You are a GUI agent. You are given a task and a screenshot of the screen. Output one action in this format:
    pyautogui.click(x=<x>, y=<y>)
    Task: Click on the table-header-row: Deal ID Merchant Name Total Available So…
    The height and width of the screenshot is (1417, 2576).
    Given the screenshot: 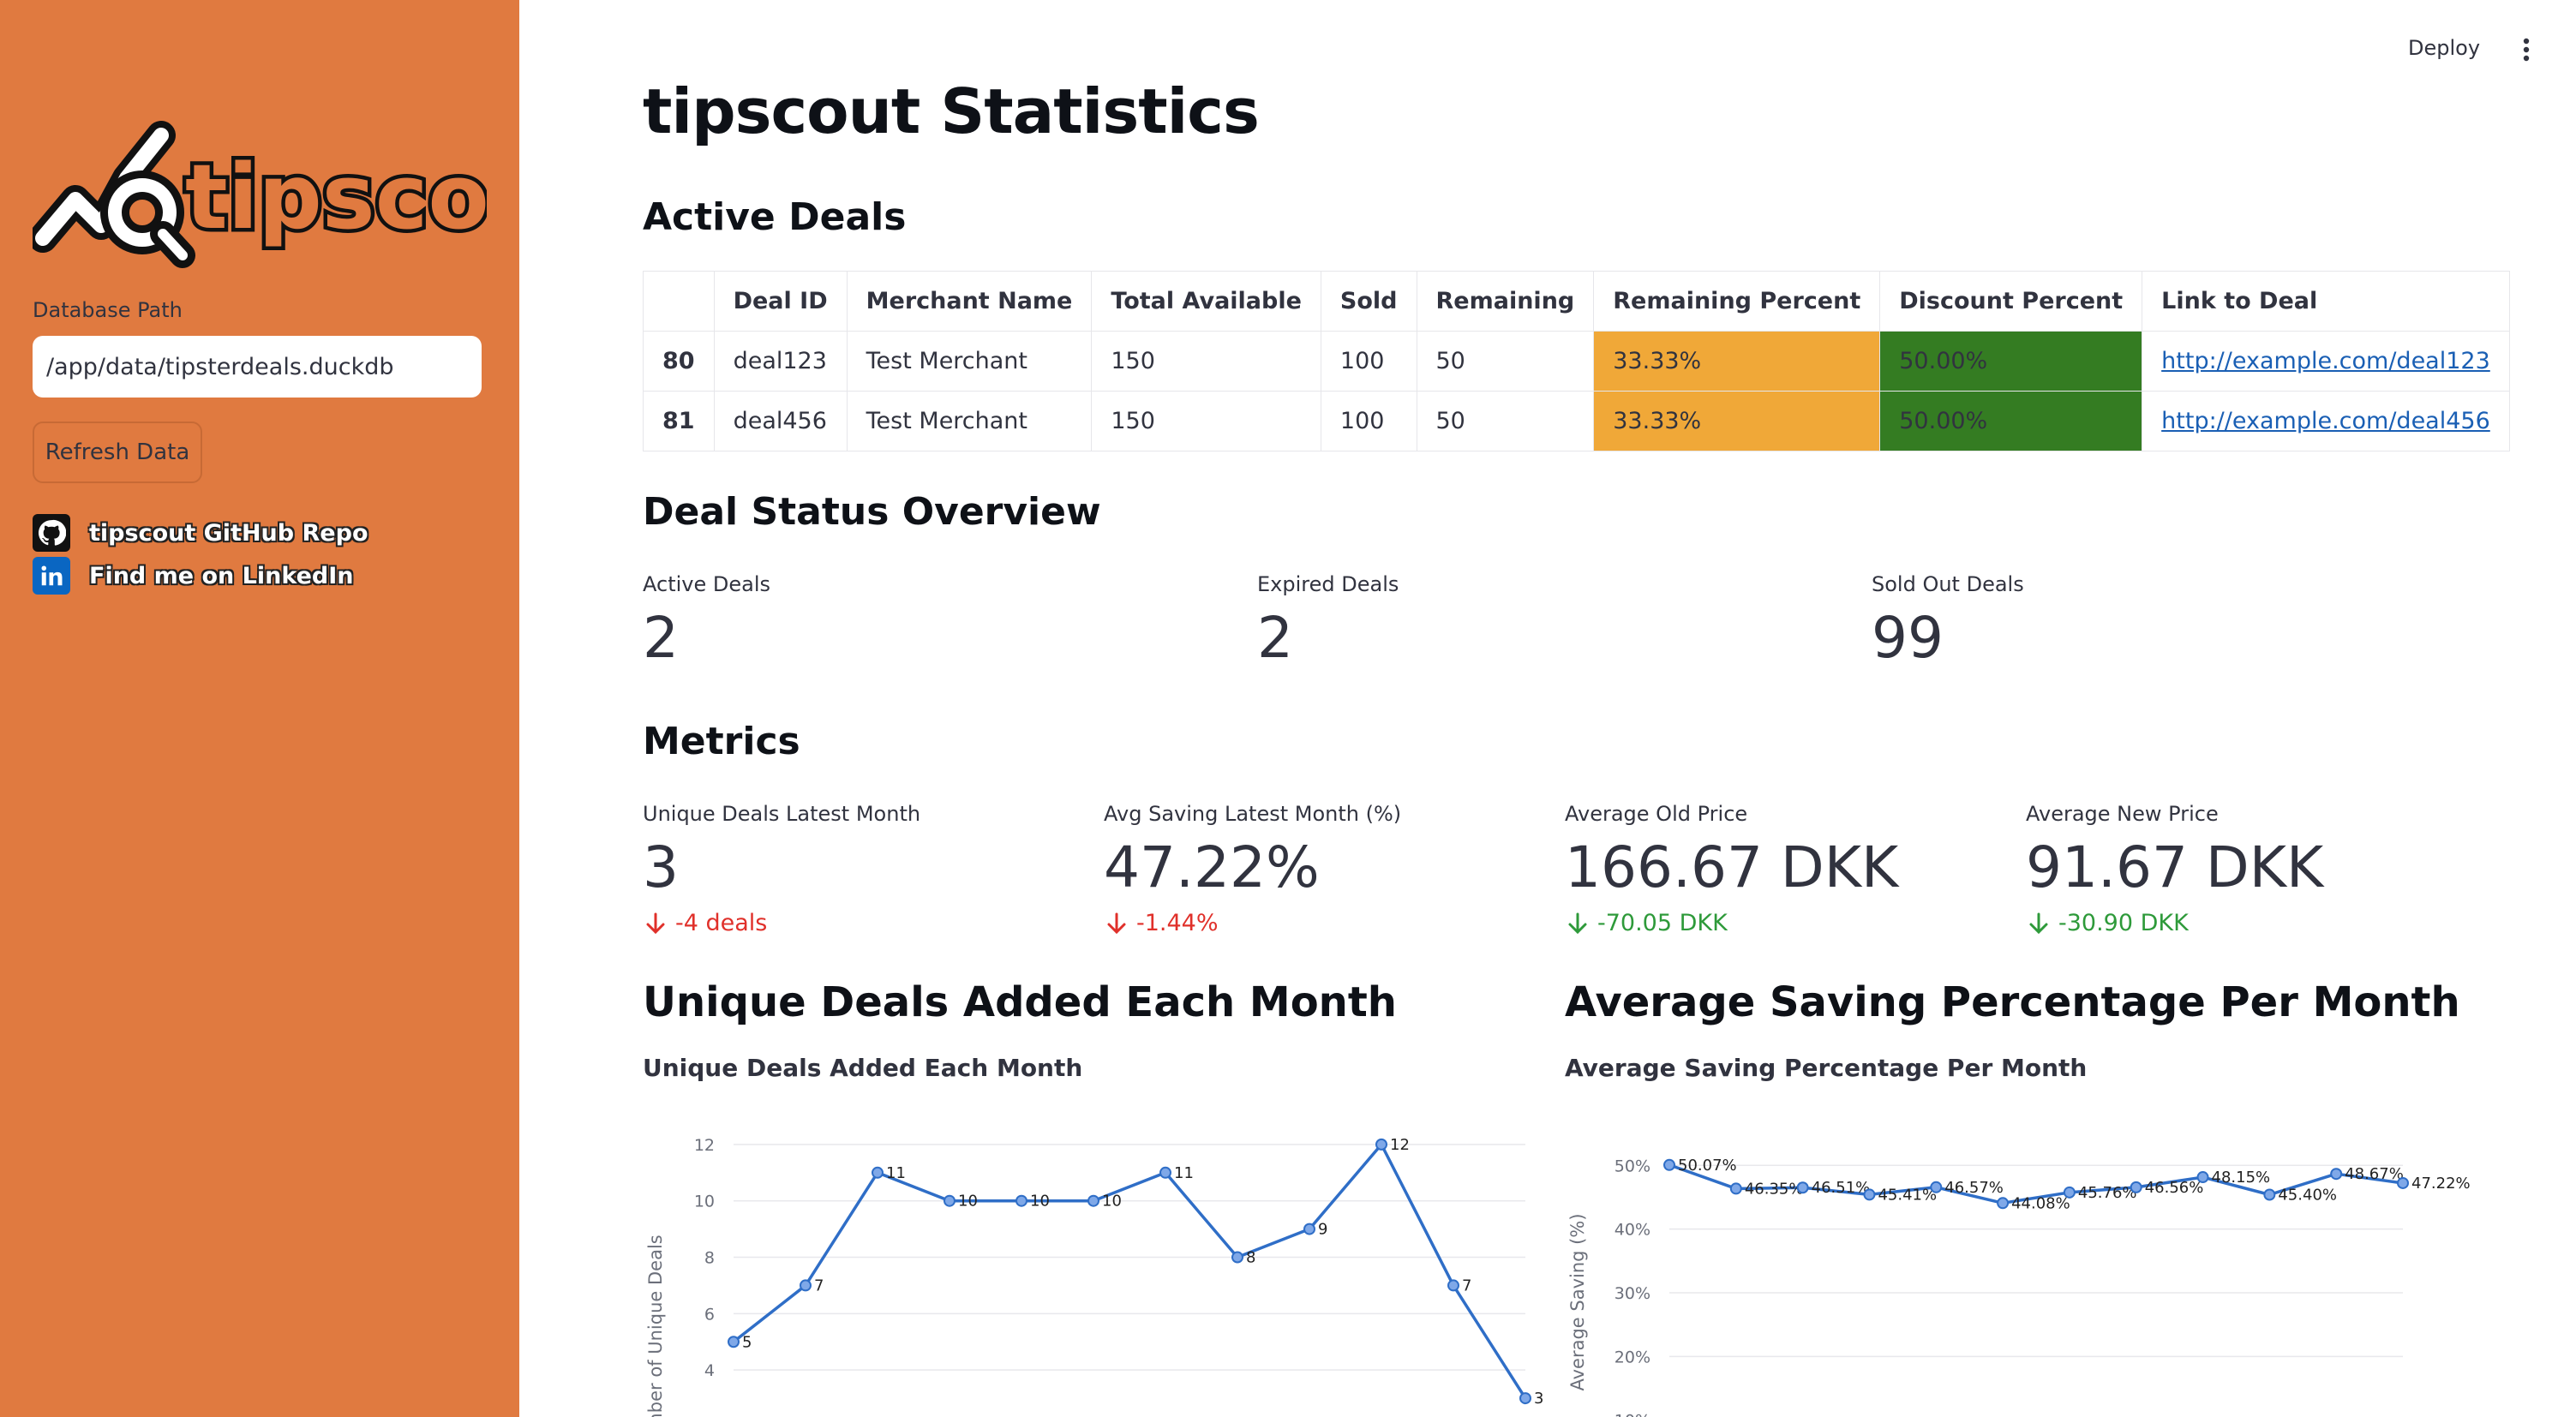 What is the action you would take?
    pyautogui.click(x=1576, y=301)
    